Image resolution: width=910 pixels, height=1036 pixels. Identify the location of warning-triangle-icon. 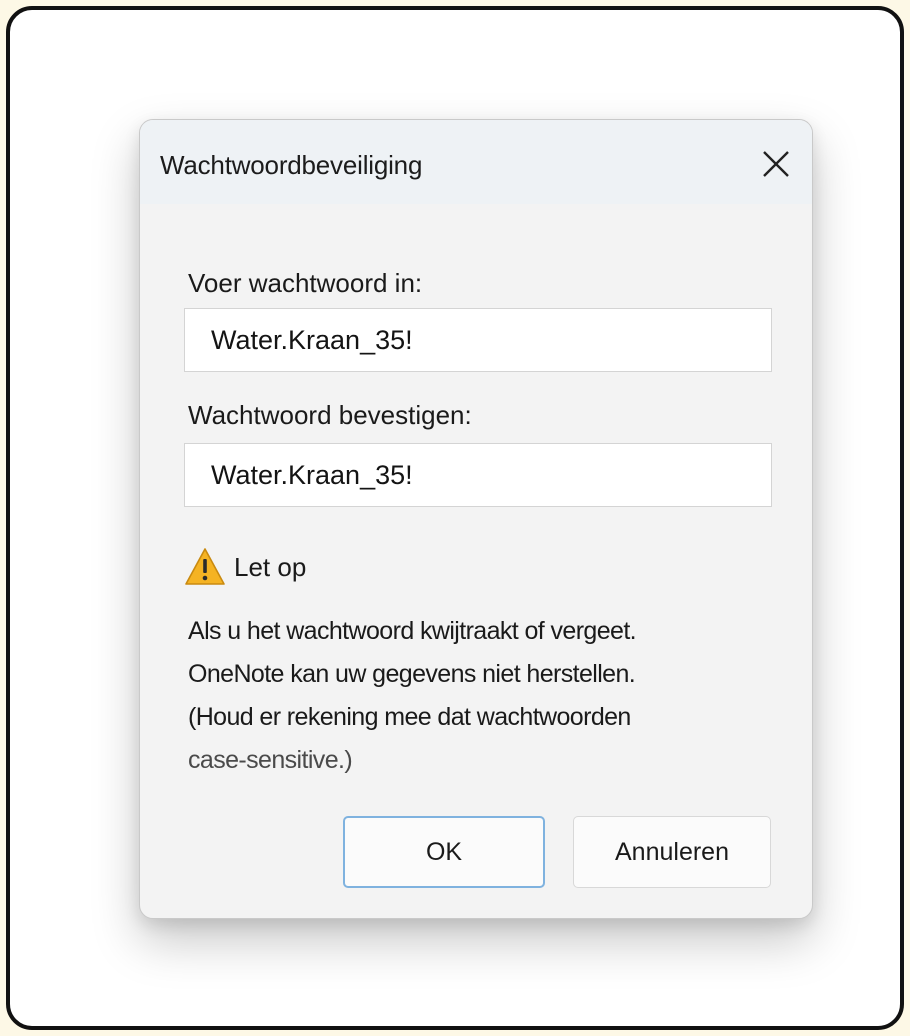
(205, 566).